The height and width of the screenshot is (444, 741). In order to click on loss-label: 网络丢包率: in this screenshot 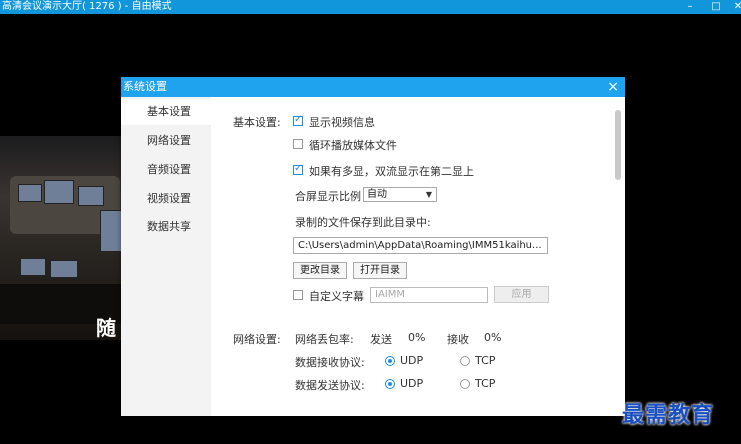, I will do `click(324, 339)`.